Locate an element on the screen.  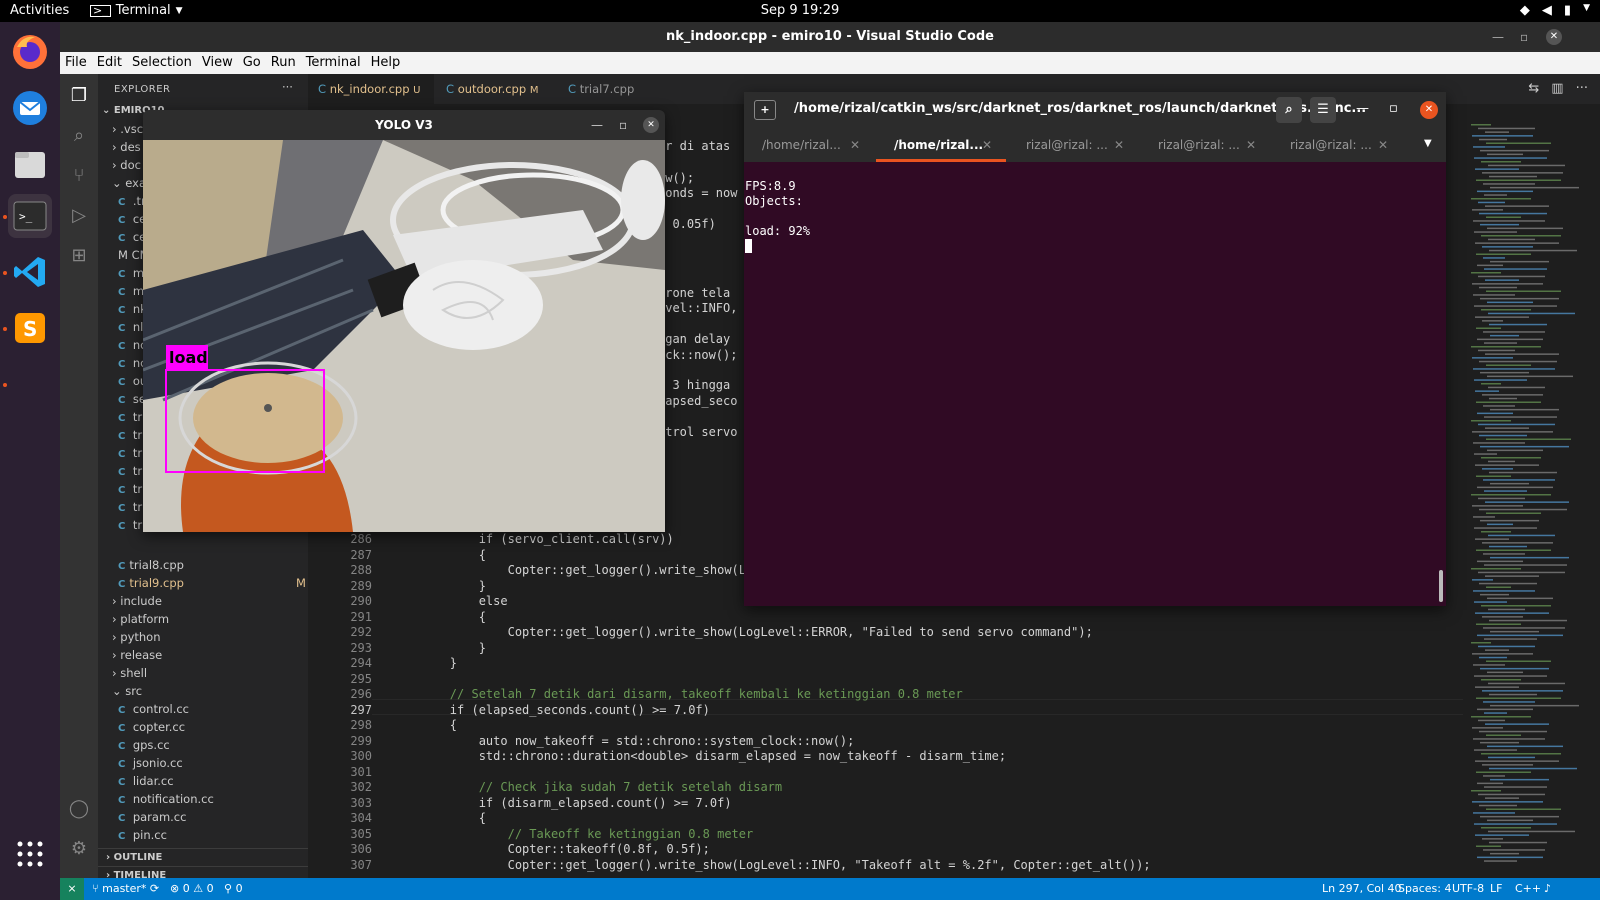
hamburger-menu-icon: ☰ is located at coordinates (1323, 110).